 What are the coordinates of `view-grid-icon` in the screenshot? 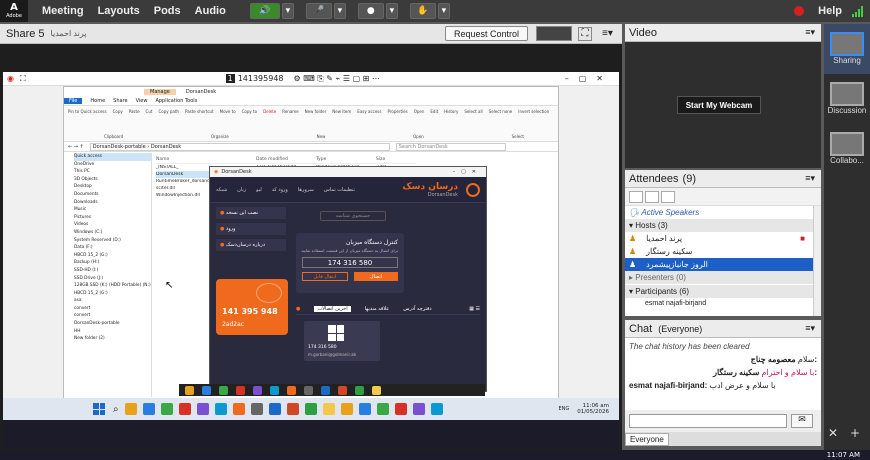 It's located at (652, 196).